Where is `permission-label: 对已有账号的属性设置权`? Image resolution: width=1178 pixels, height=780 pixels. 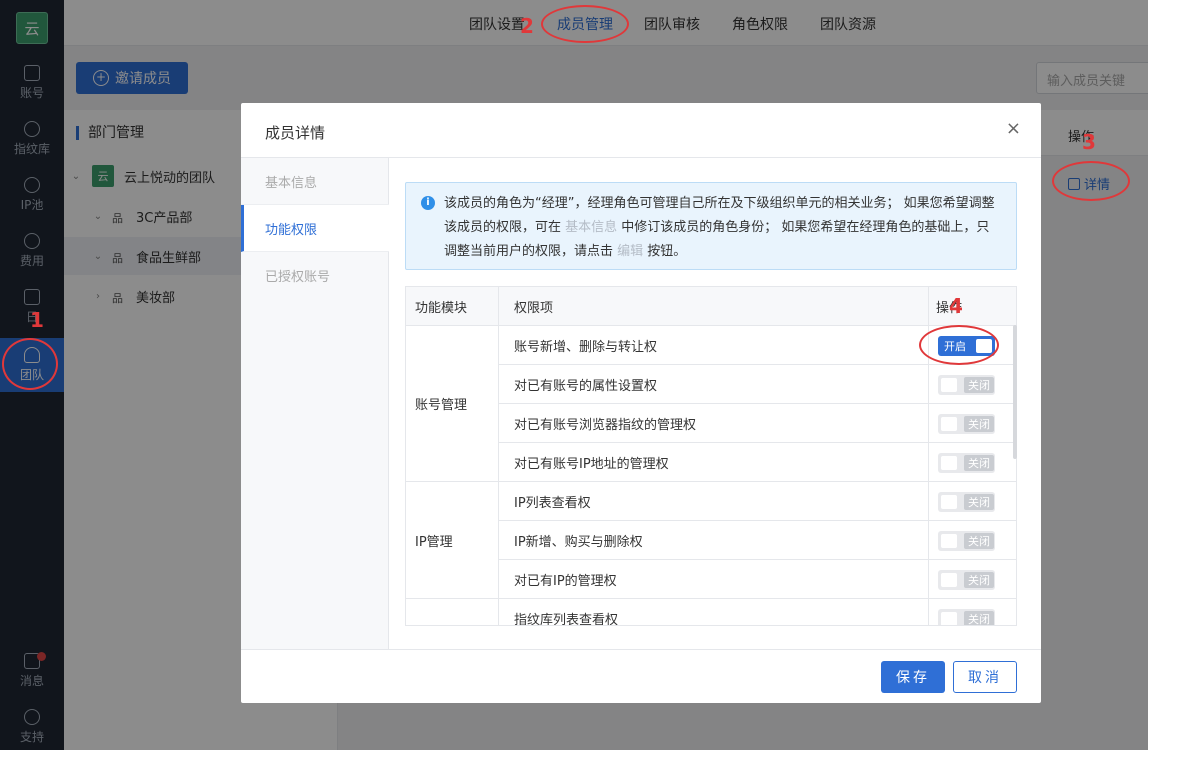
permission-label: 对已有账号的属性设置权 is located at coordinates (586, 386).